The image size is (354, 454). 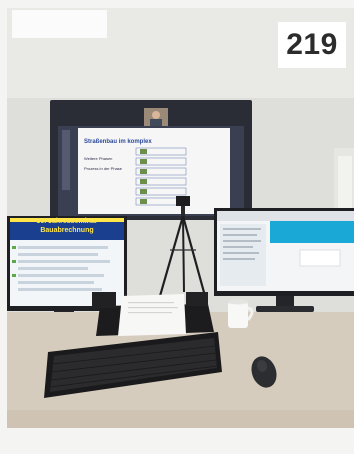 I want to click on seminar-banner-line2: Bauabrechnung, so click(x=67, y=230).